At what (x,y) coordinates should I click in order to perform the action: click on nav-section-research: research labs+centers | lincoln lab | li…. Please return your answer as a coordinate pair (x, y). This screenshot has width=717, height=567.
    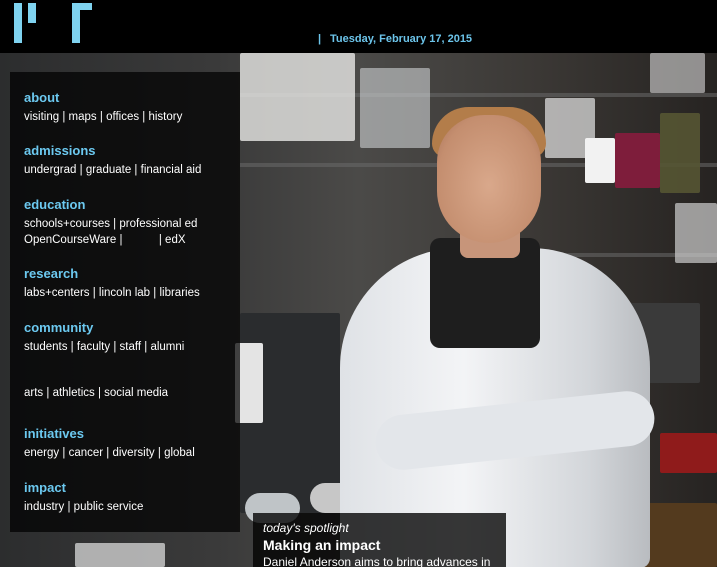
    Looking at the image, I should click on (112, 282).